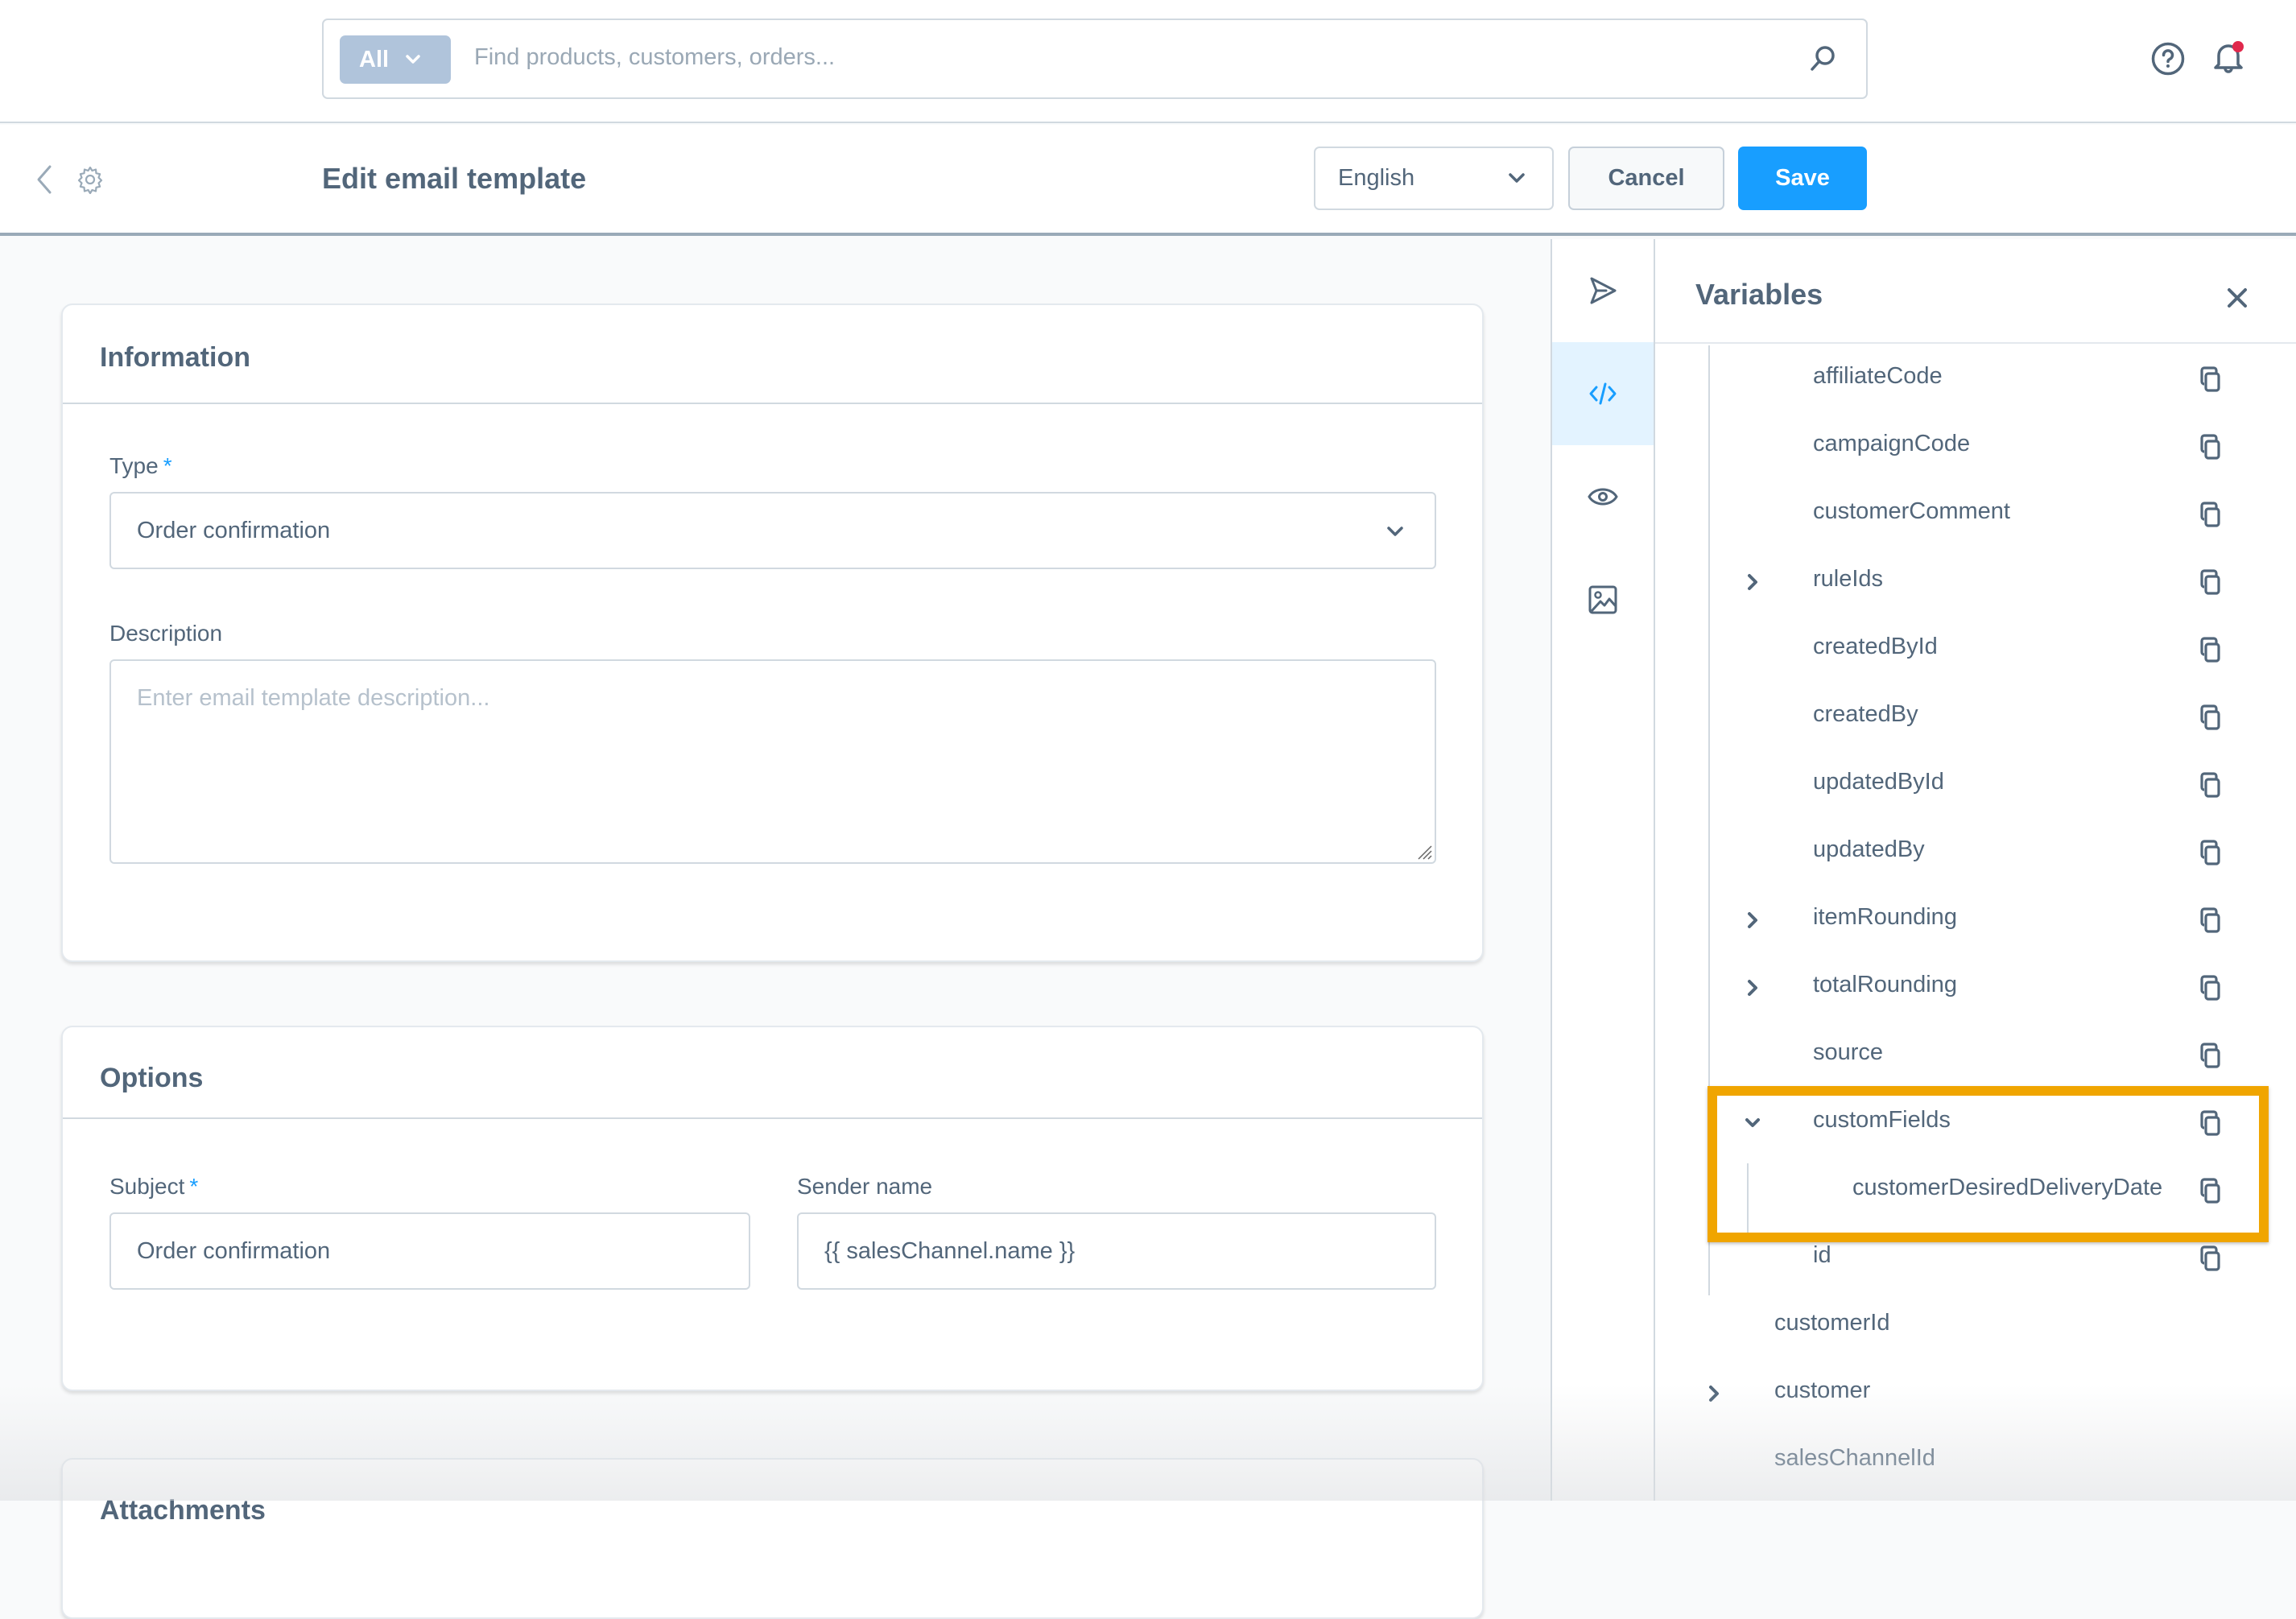 This screenshot has height=1619, width=2296. Describe the element at coordinates (90, 179) in the screenshot. I see `gear-icon` at that location.